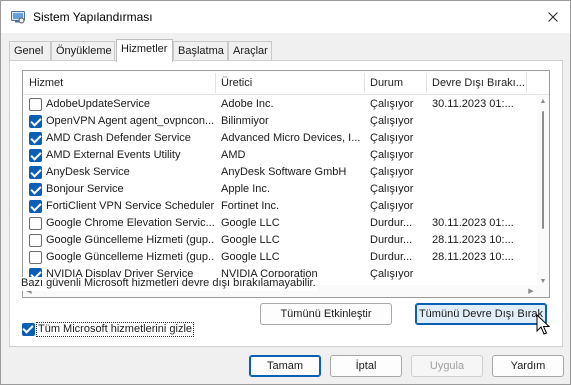 This screenshot has height=385, width=571. Describe the element at coordinates (285, 366) in the screenshot. I see `ok-button: Tamam` at that location.